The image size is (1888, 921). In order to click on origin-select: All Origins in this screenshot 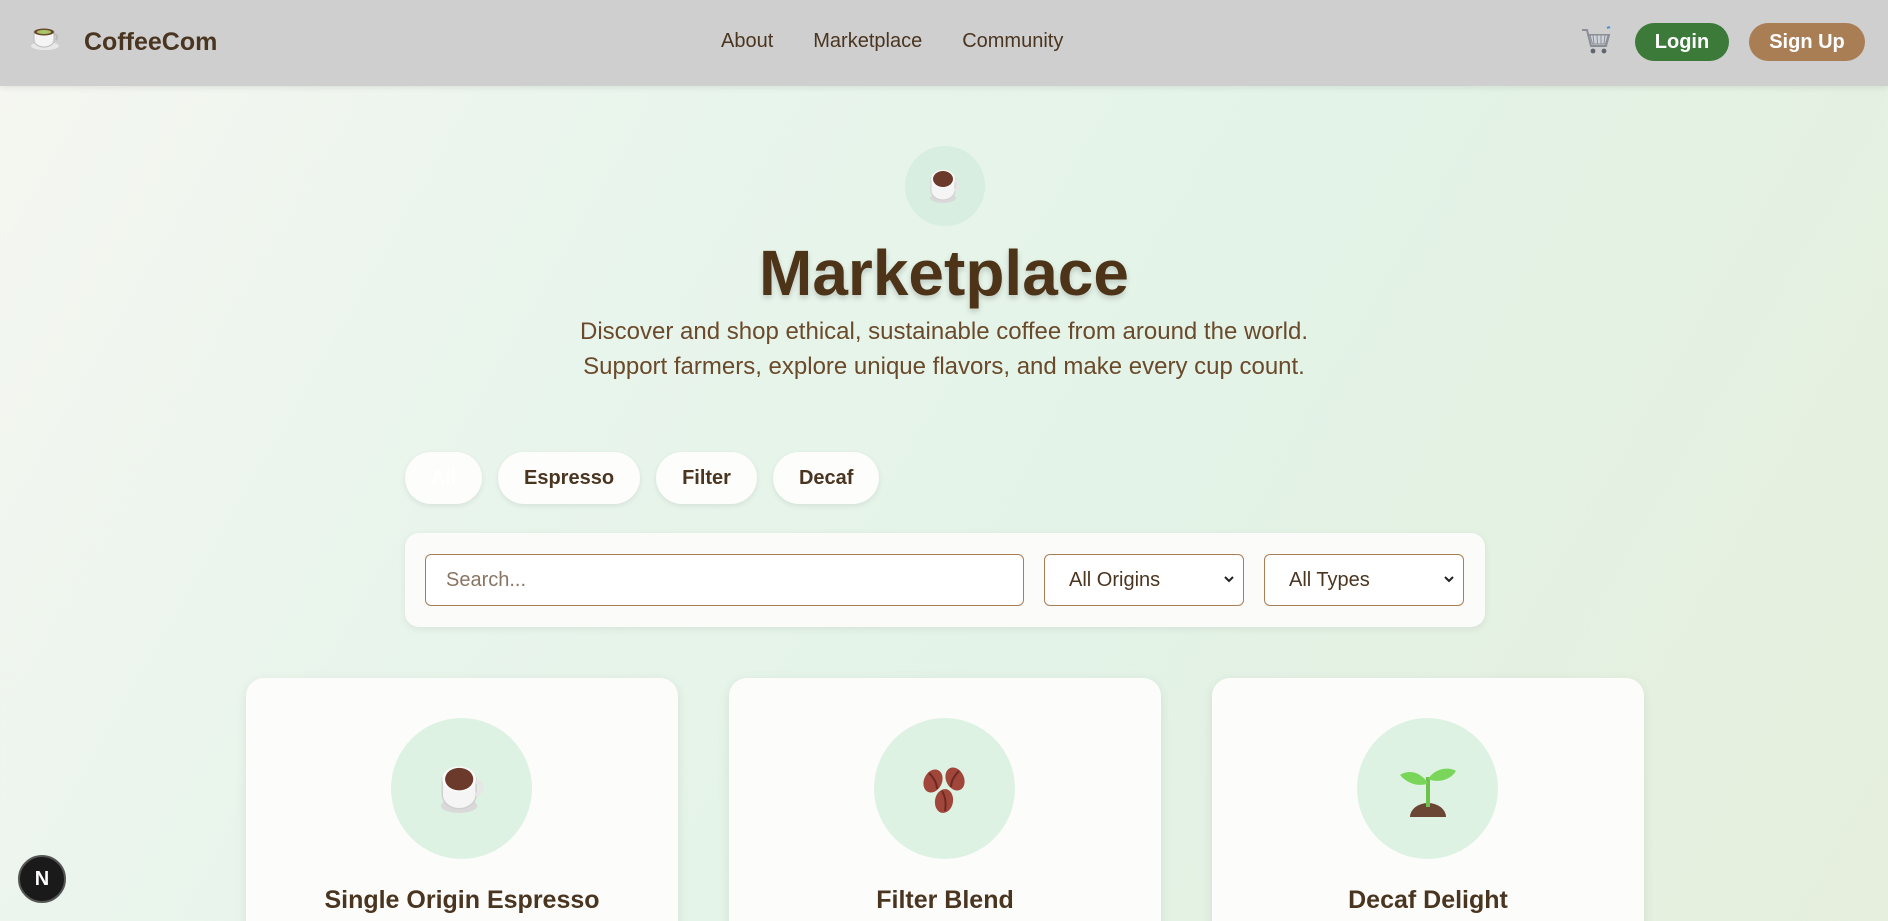, I will do `click(1144, 580)`.